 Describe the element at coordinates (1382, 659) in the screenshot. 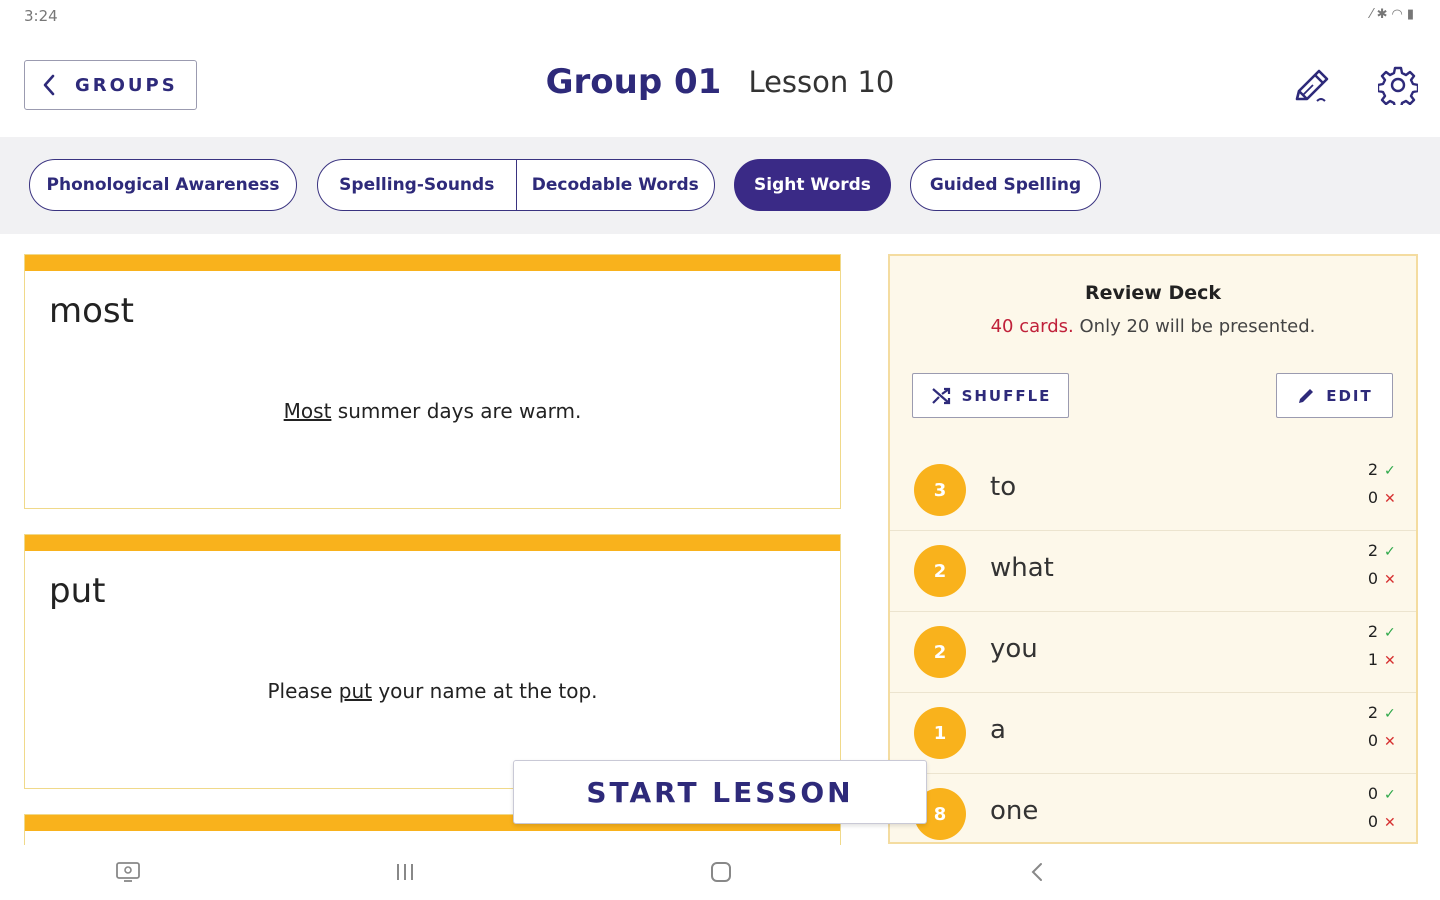

I see `incorrect-tally: 1 ✕` at that location.